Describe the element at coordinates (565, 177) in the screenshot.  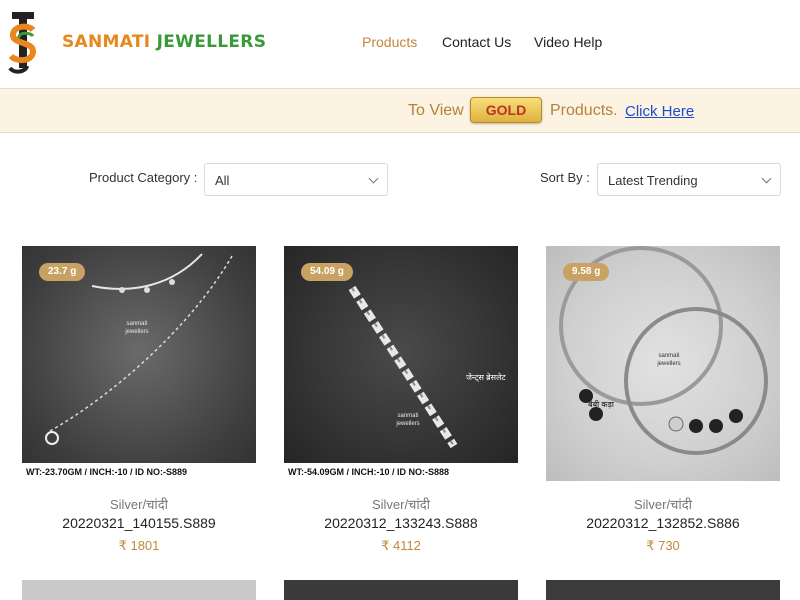
I see `sort-label: Sort By :` at that location.